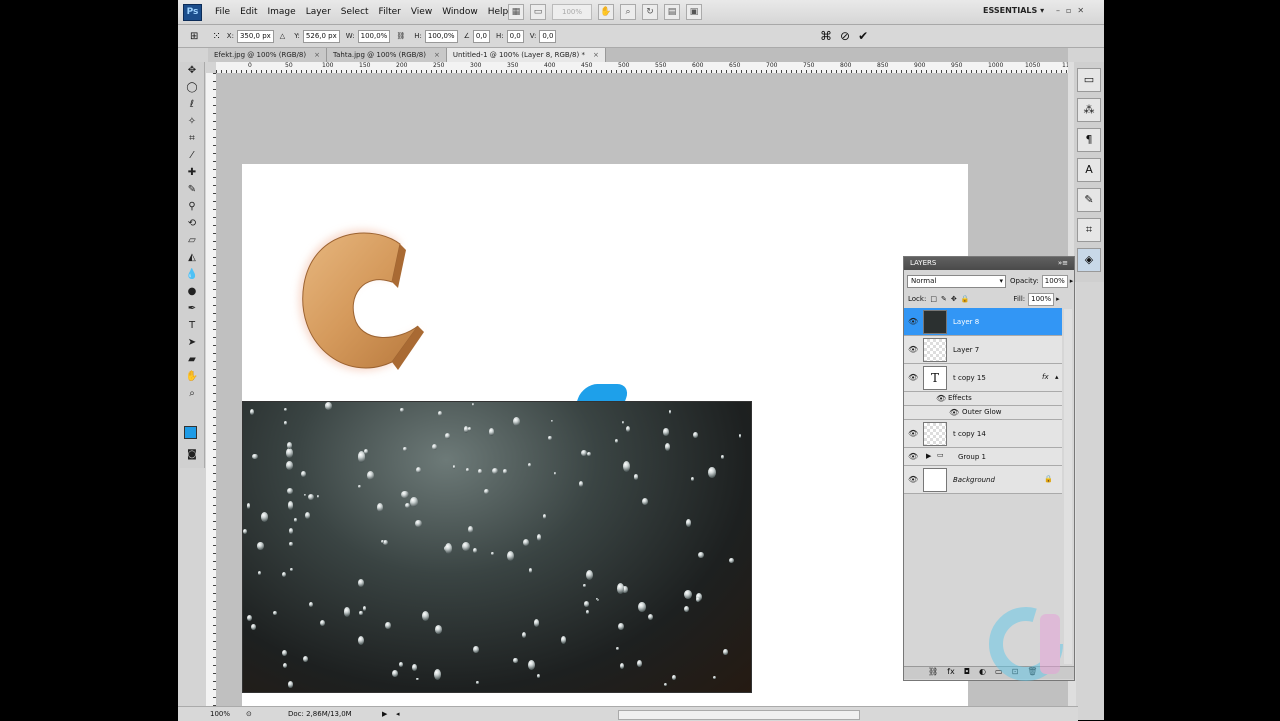  What do you see at coordinates (220, 714) in the screenshot?
I see `zoom-readout: 100%` at bounding box center [220, 714].